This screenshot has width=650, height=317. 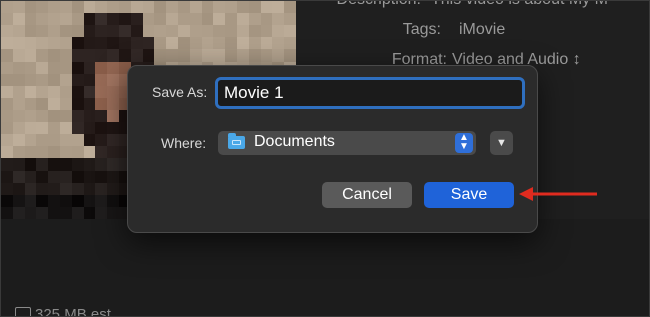 What do you see at coordinates (367, 195) in the screenshot?
I see `cancel-button: Cancel` at bounding box center [367, 195].